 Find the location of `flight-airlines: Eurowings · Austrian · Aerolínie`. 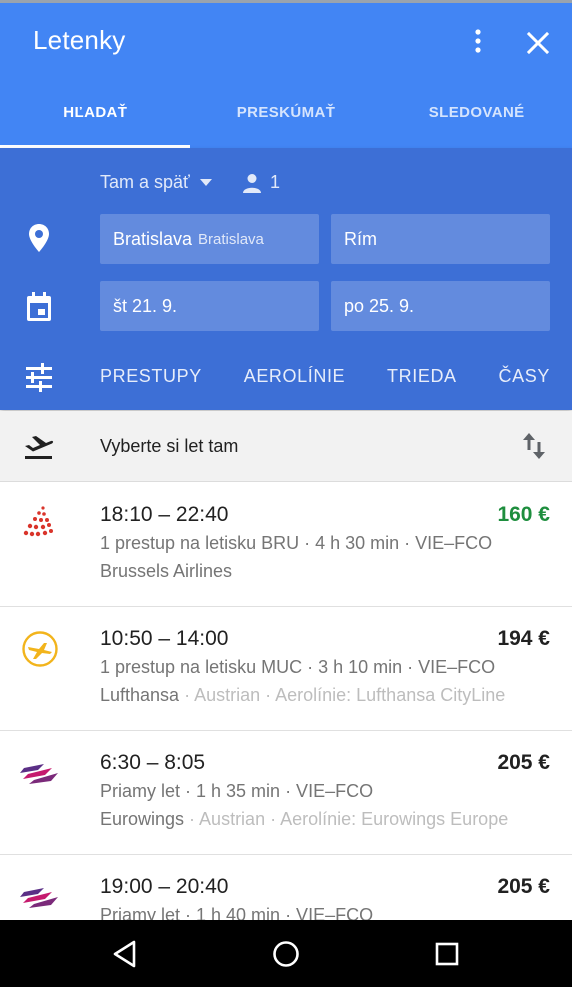

flight-airlines: Eurowings · Austrian · Aerolínie is located at coordinates (326, 819).